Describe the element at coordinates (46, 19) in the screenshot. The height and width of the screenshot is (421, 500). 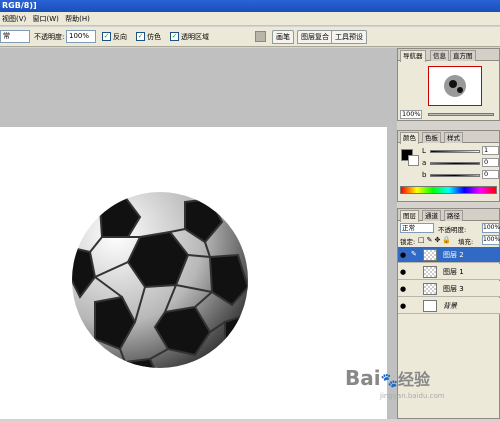
I see `menu-window: 窗口(W)` at that location.